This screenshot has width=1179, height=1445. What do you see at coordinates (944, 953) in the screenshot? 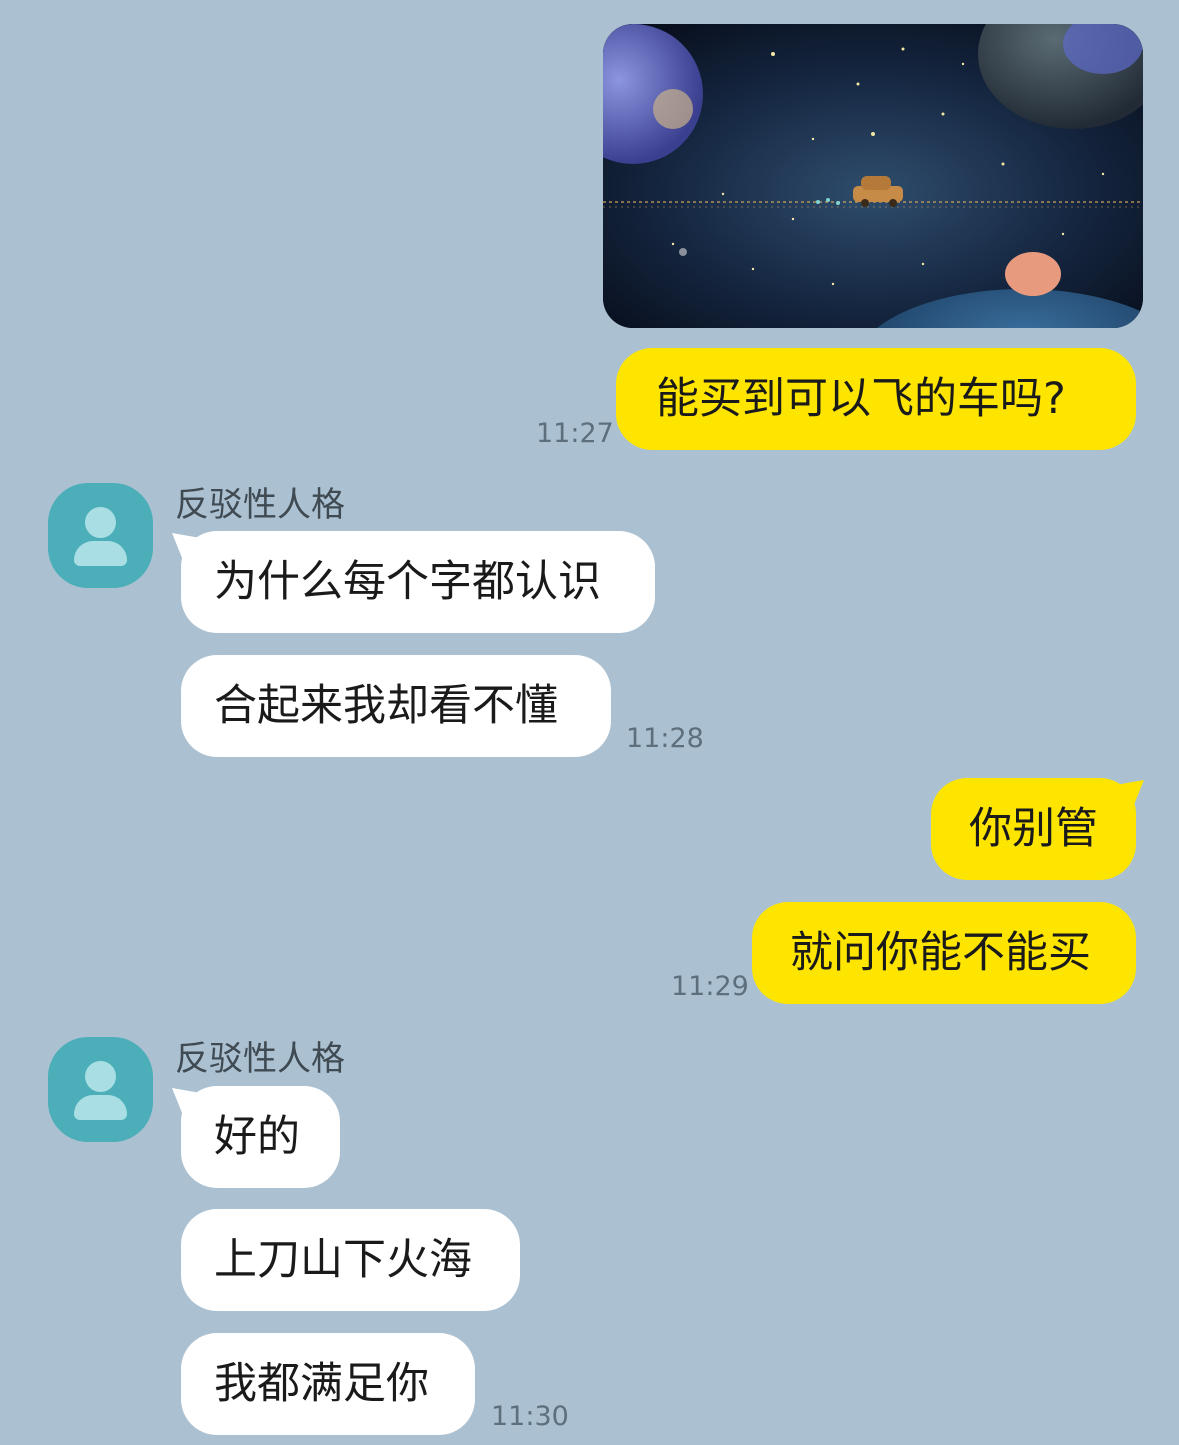
I see `outgoing-message: 就问你能不能买` at bounding box center [944, 953].